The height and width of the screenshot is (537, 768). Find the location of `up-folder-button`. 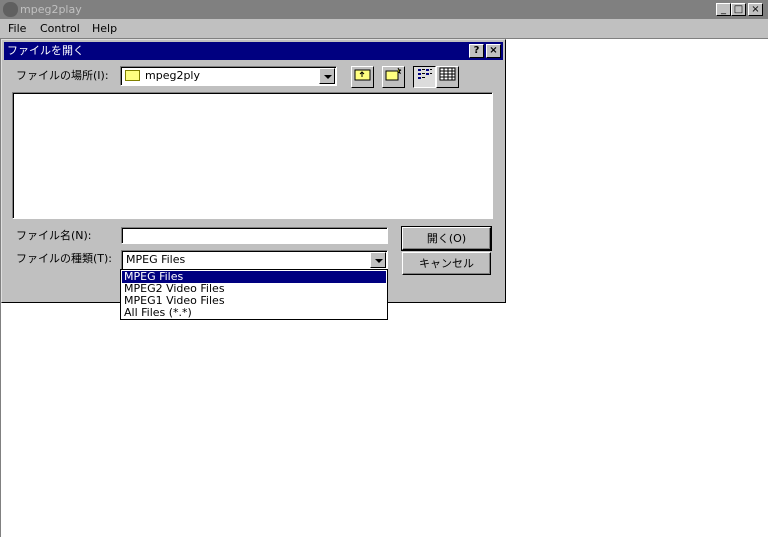

up-folder-button is located at coordinates (362, 77).